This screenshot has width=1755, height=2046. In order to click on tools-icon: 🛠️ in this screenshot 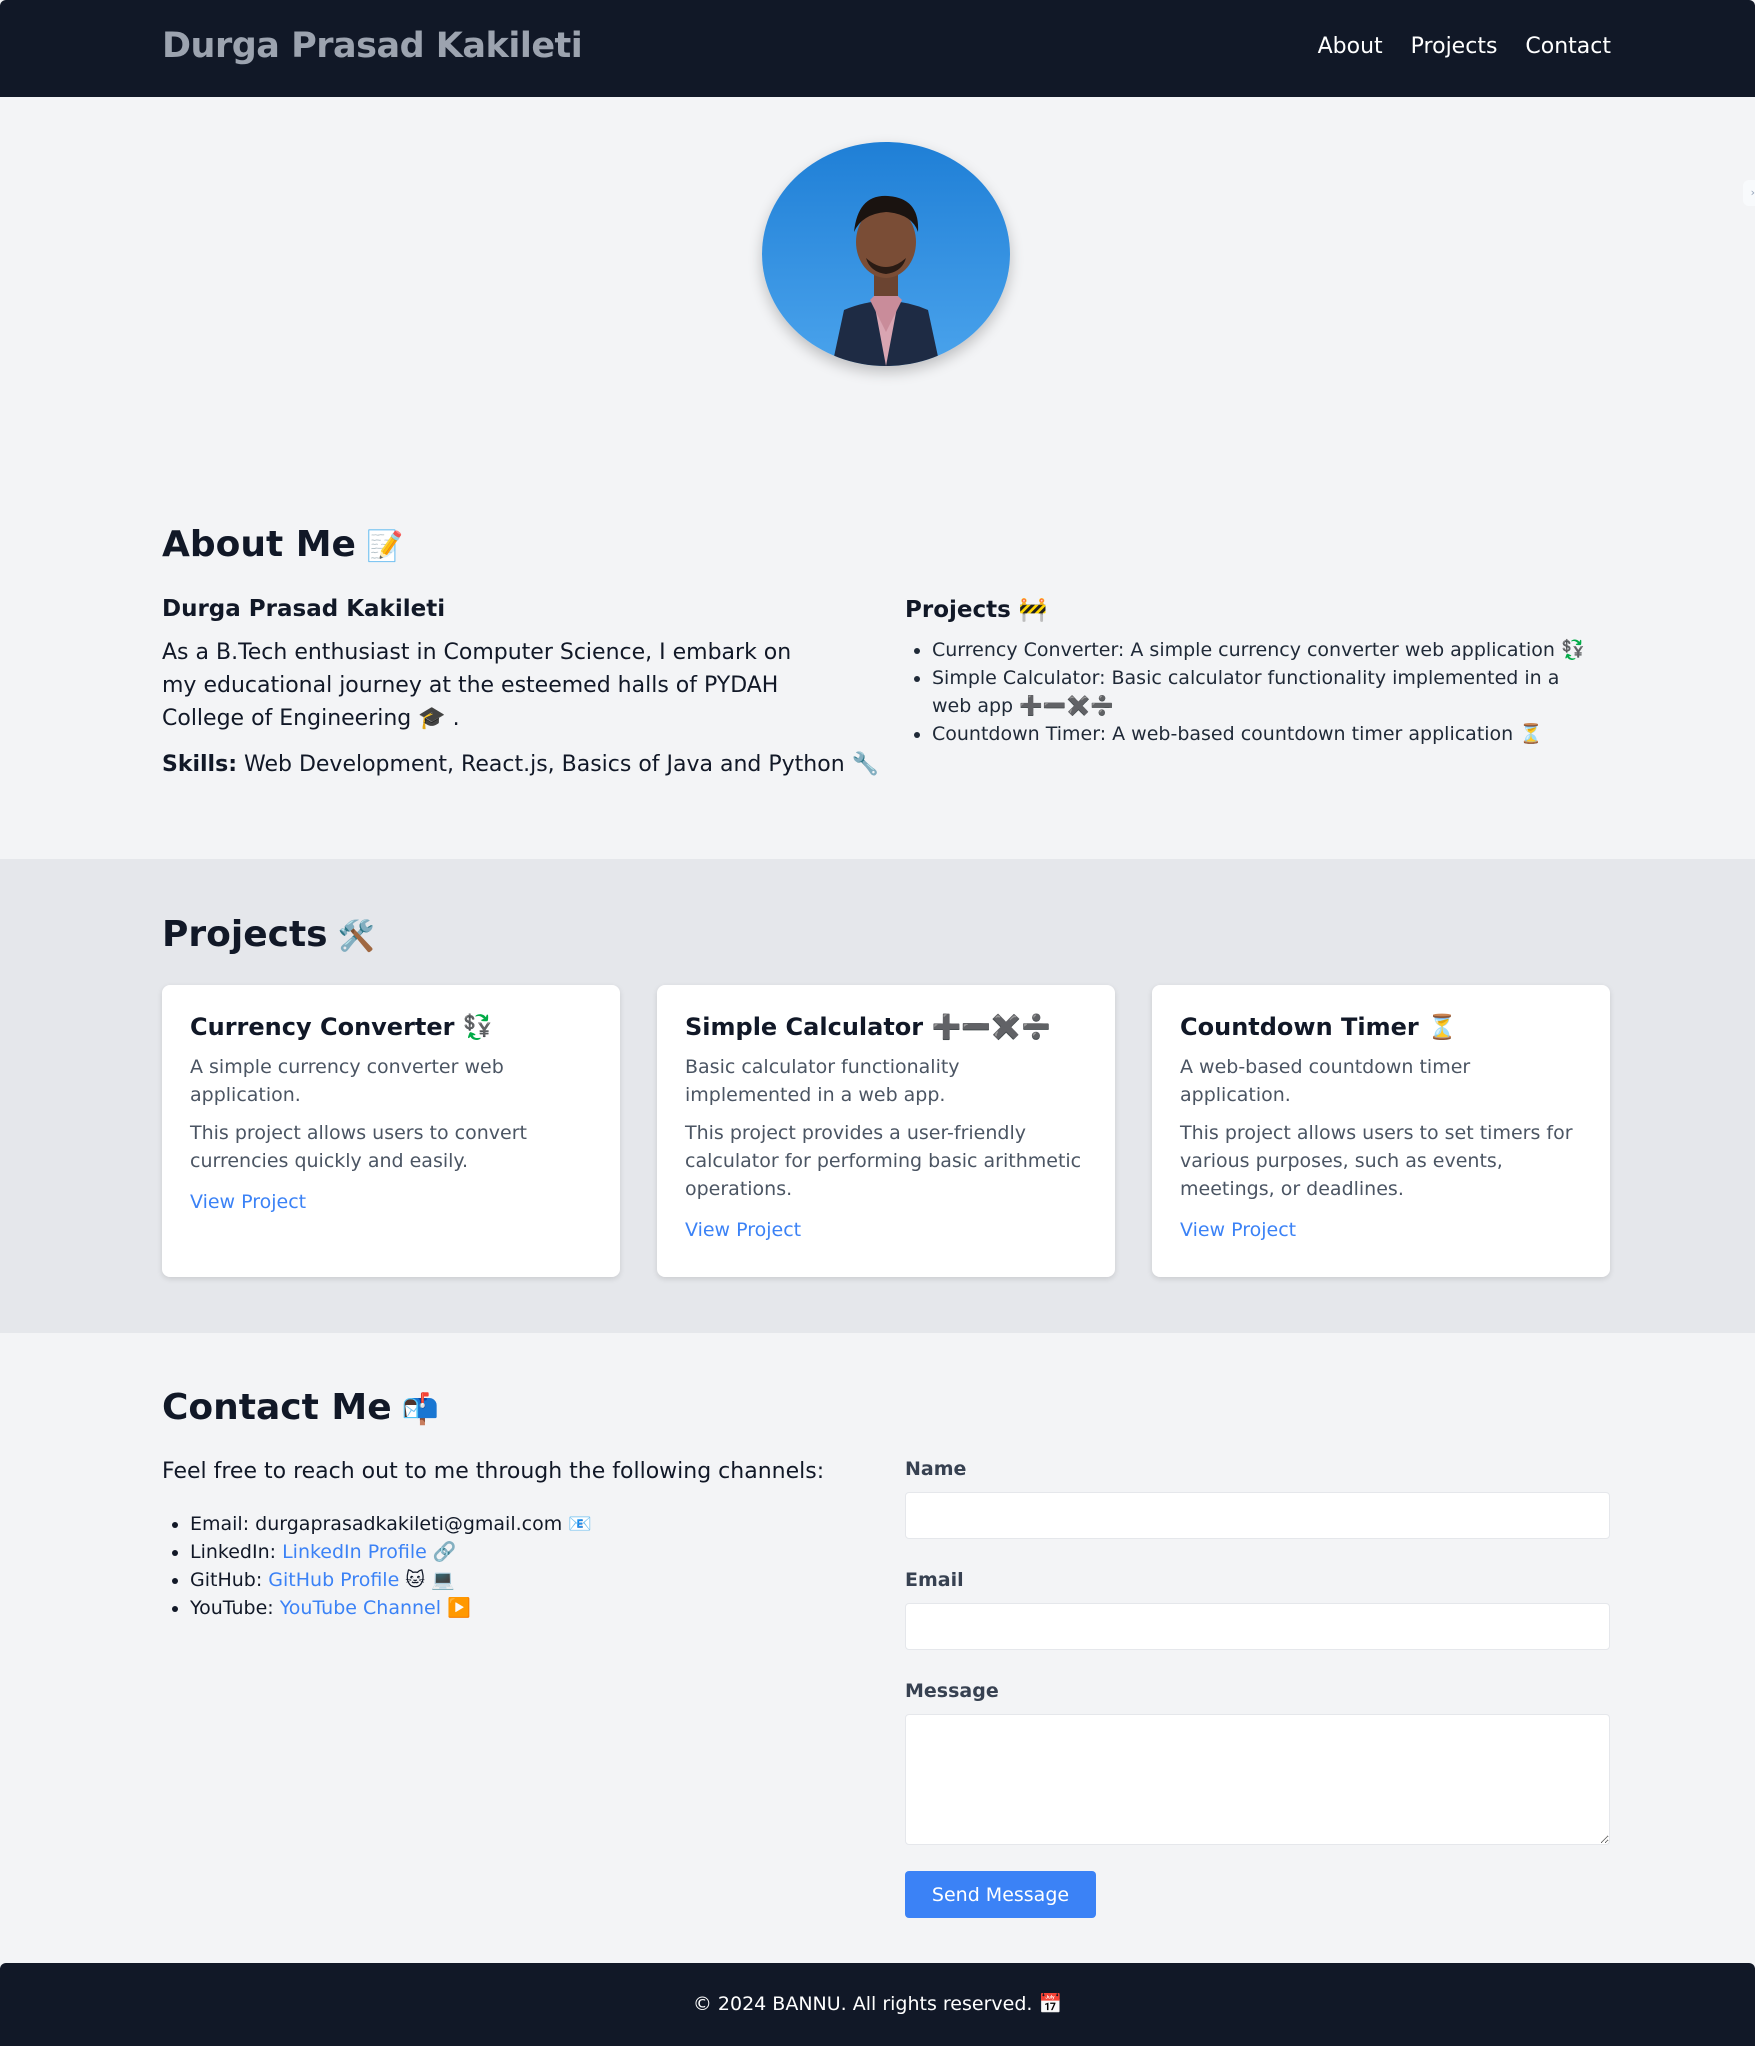, I will do `click(356, 936)`.